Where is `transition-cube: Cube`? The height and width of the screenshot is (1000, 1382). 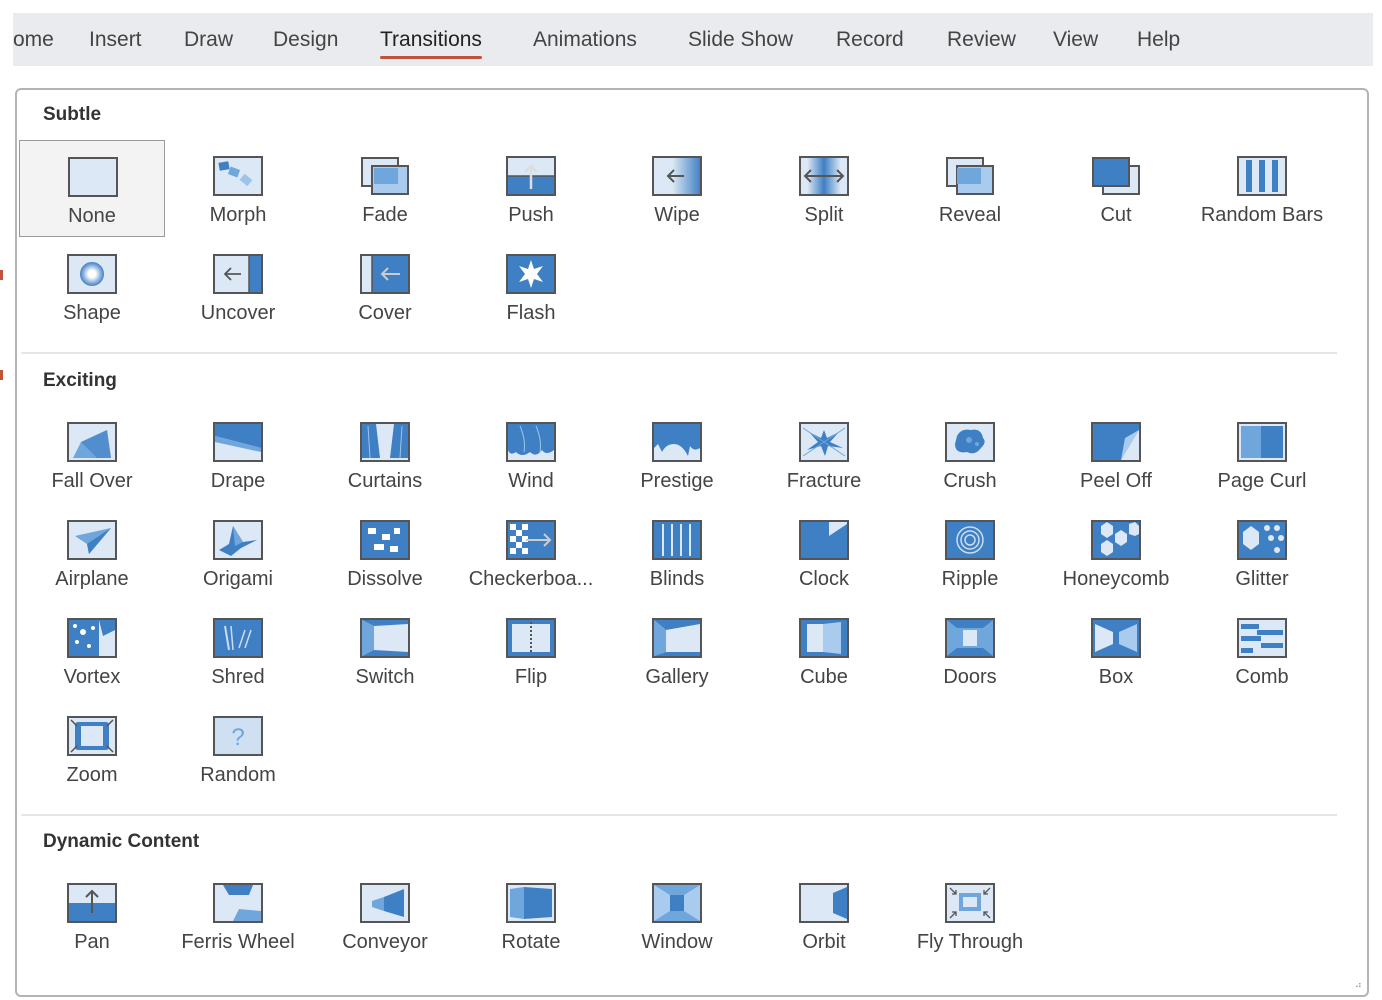 transition-cube: Cube is located at coordinates (824, 650).